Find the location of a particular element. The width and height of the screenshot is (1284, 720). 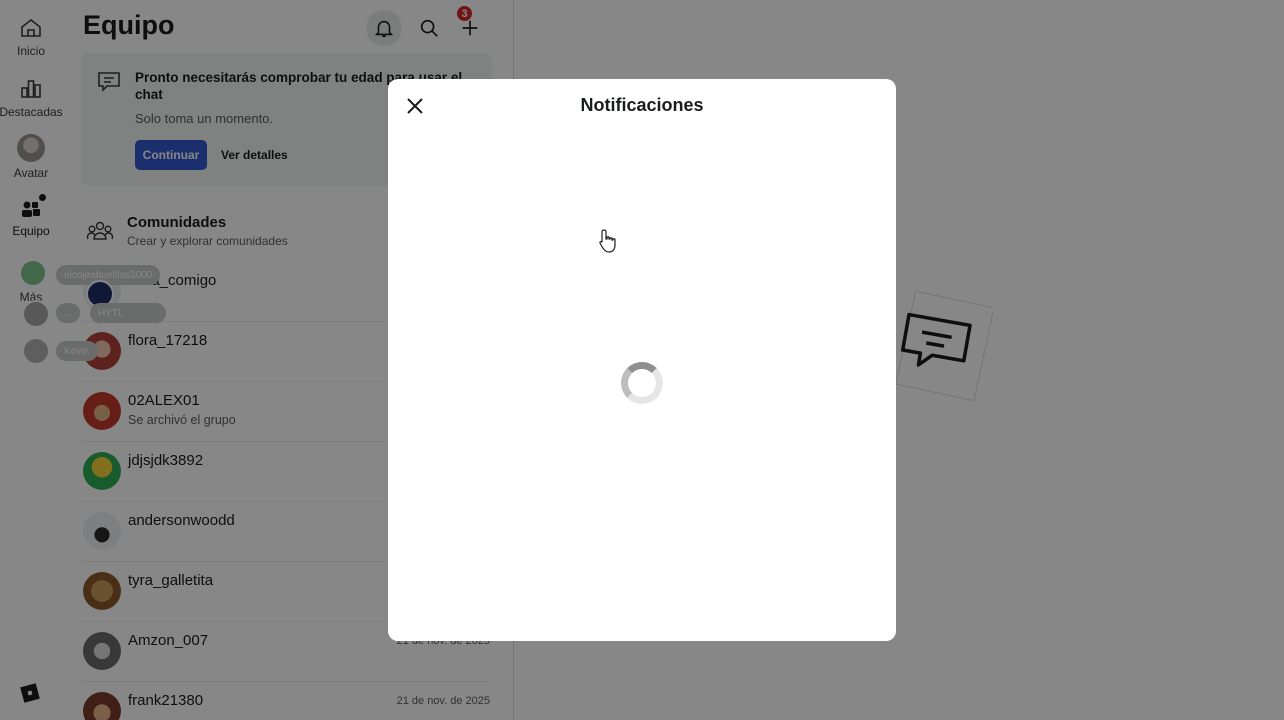

hand-cursor-icon is located at coordinates (607, 241).